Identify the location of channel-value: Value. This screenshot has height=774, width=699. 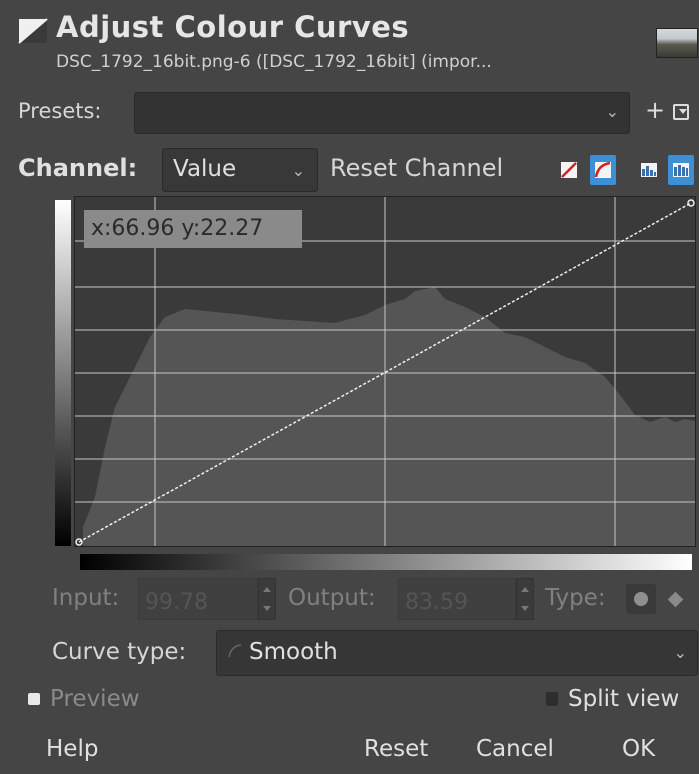
(205, 169).